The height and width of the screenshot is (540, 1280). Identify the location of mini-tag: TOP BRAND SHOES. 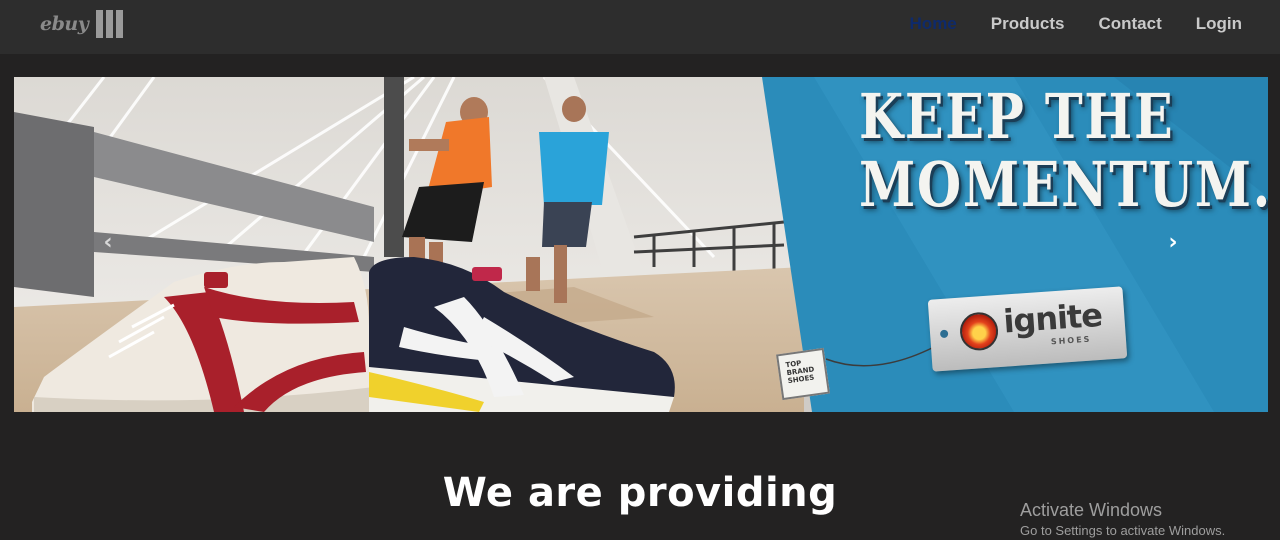
(803, 374).